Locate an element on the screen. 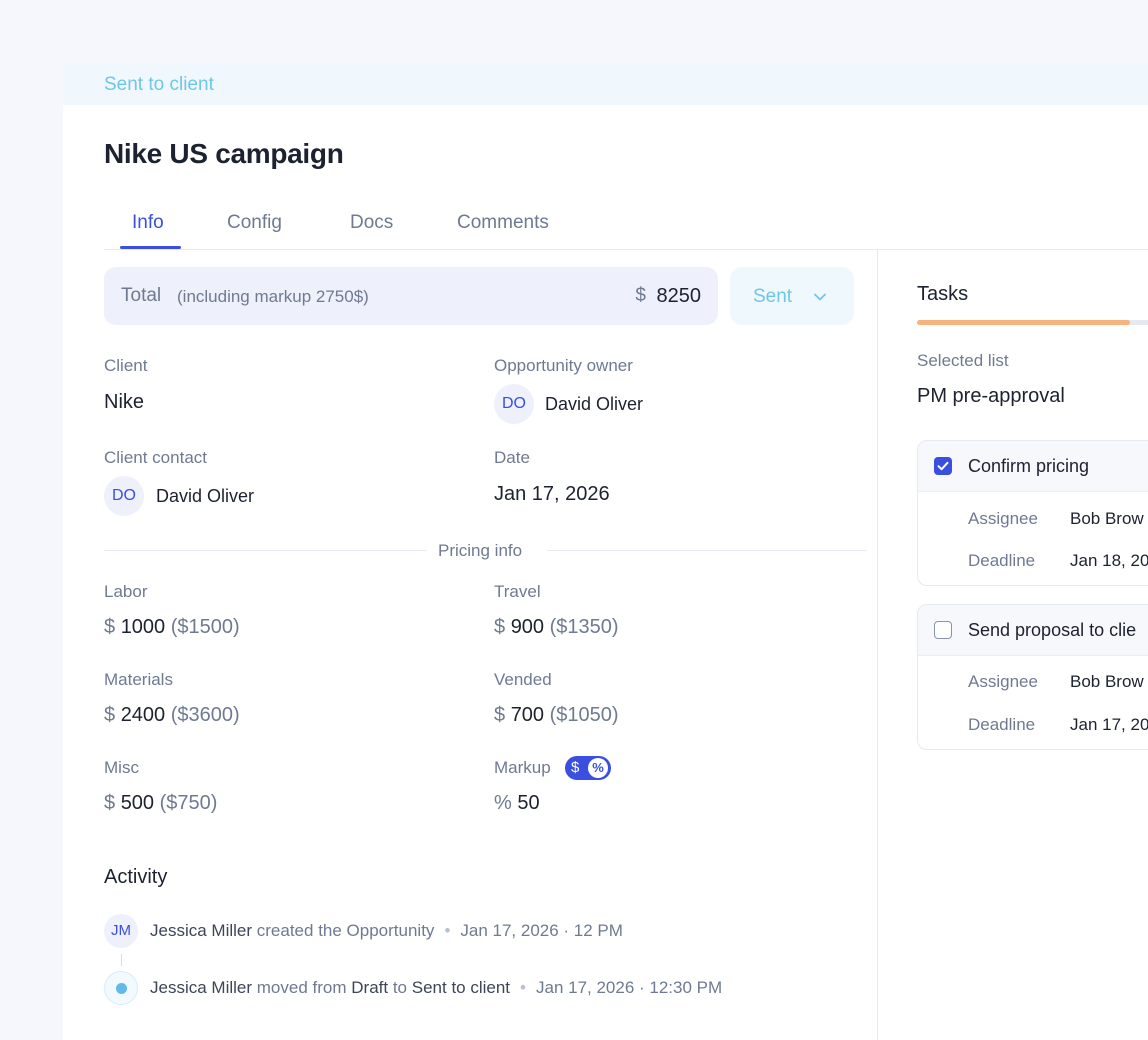  misc-amount: $ 500 ($750) is located at coordinates (160, 803).